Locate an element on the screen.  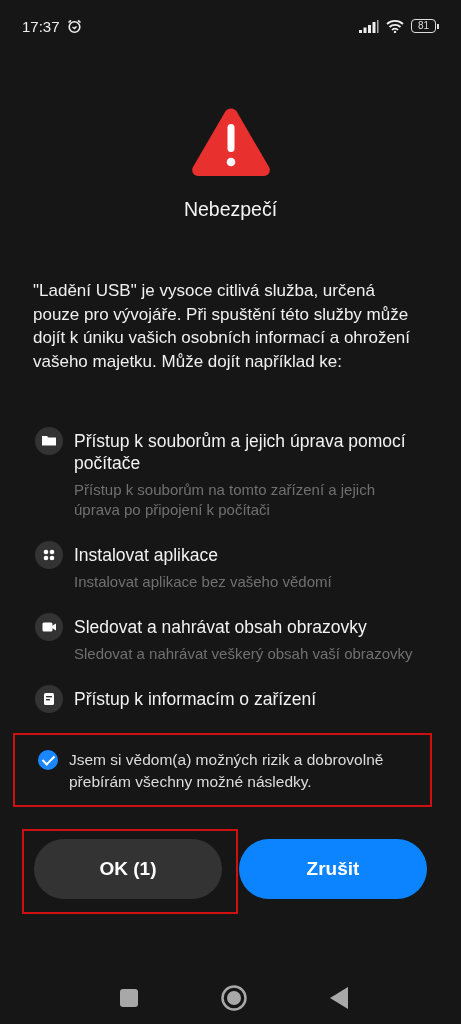
permission-title: Přístup k souborům a jejich úprava pomocí počítače is located at coordinates (240, 452).